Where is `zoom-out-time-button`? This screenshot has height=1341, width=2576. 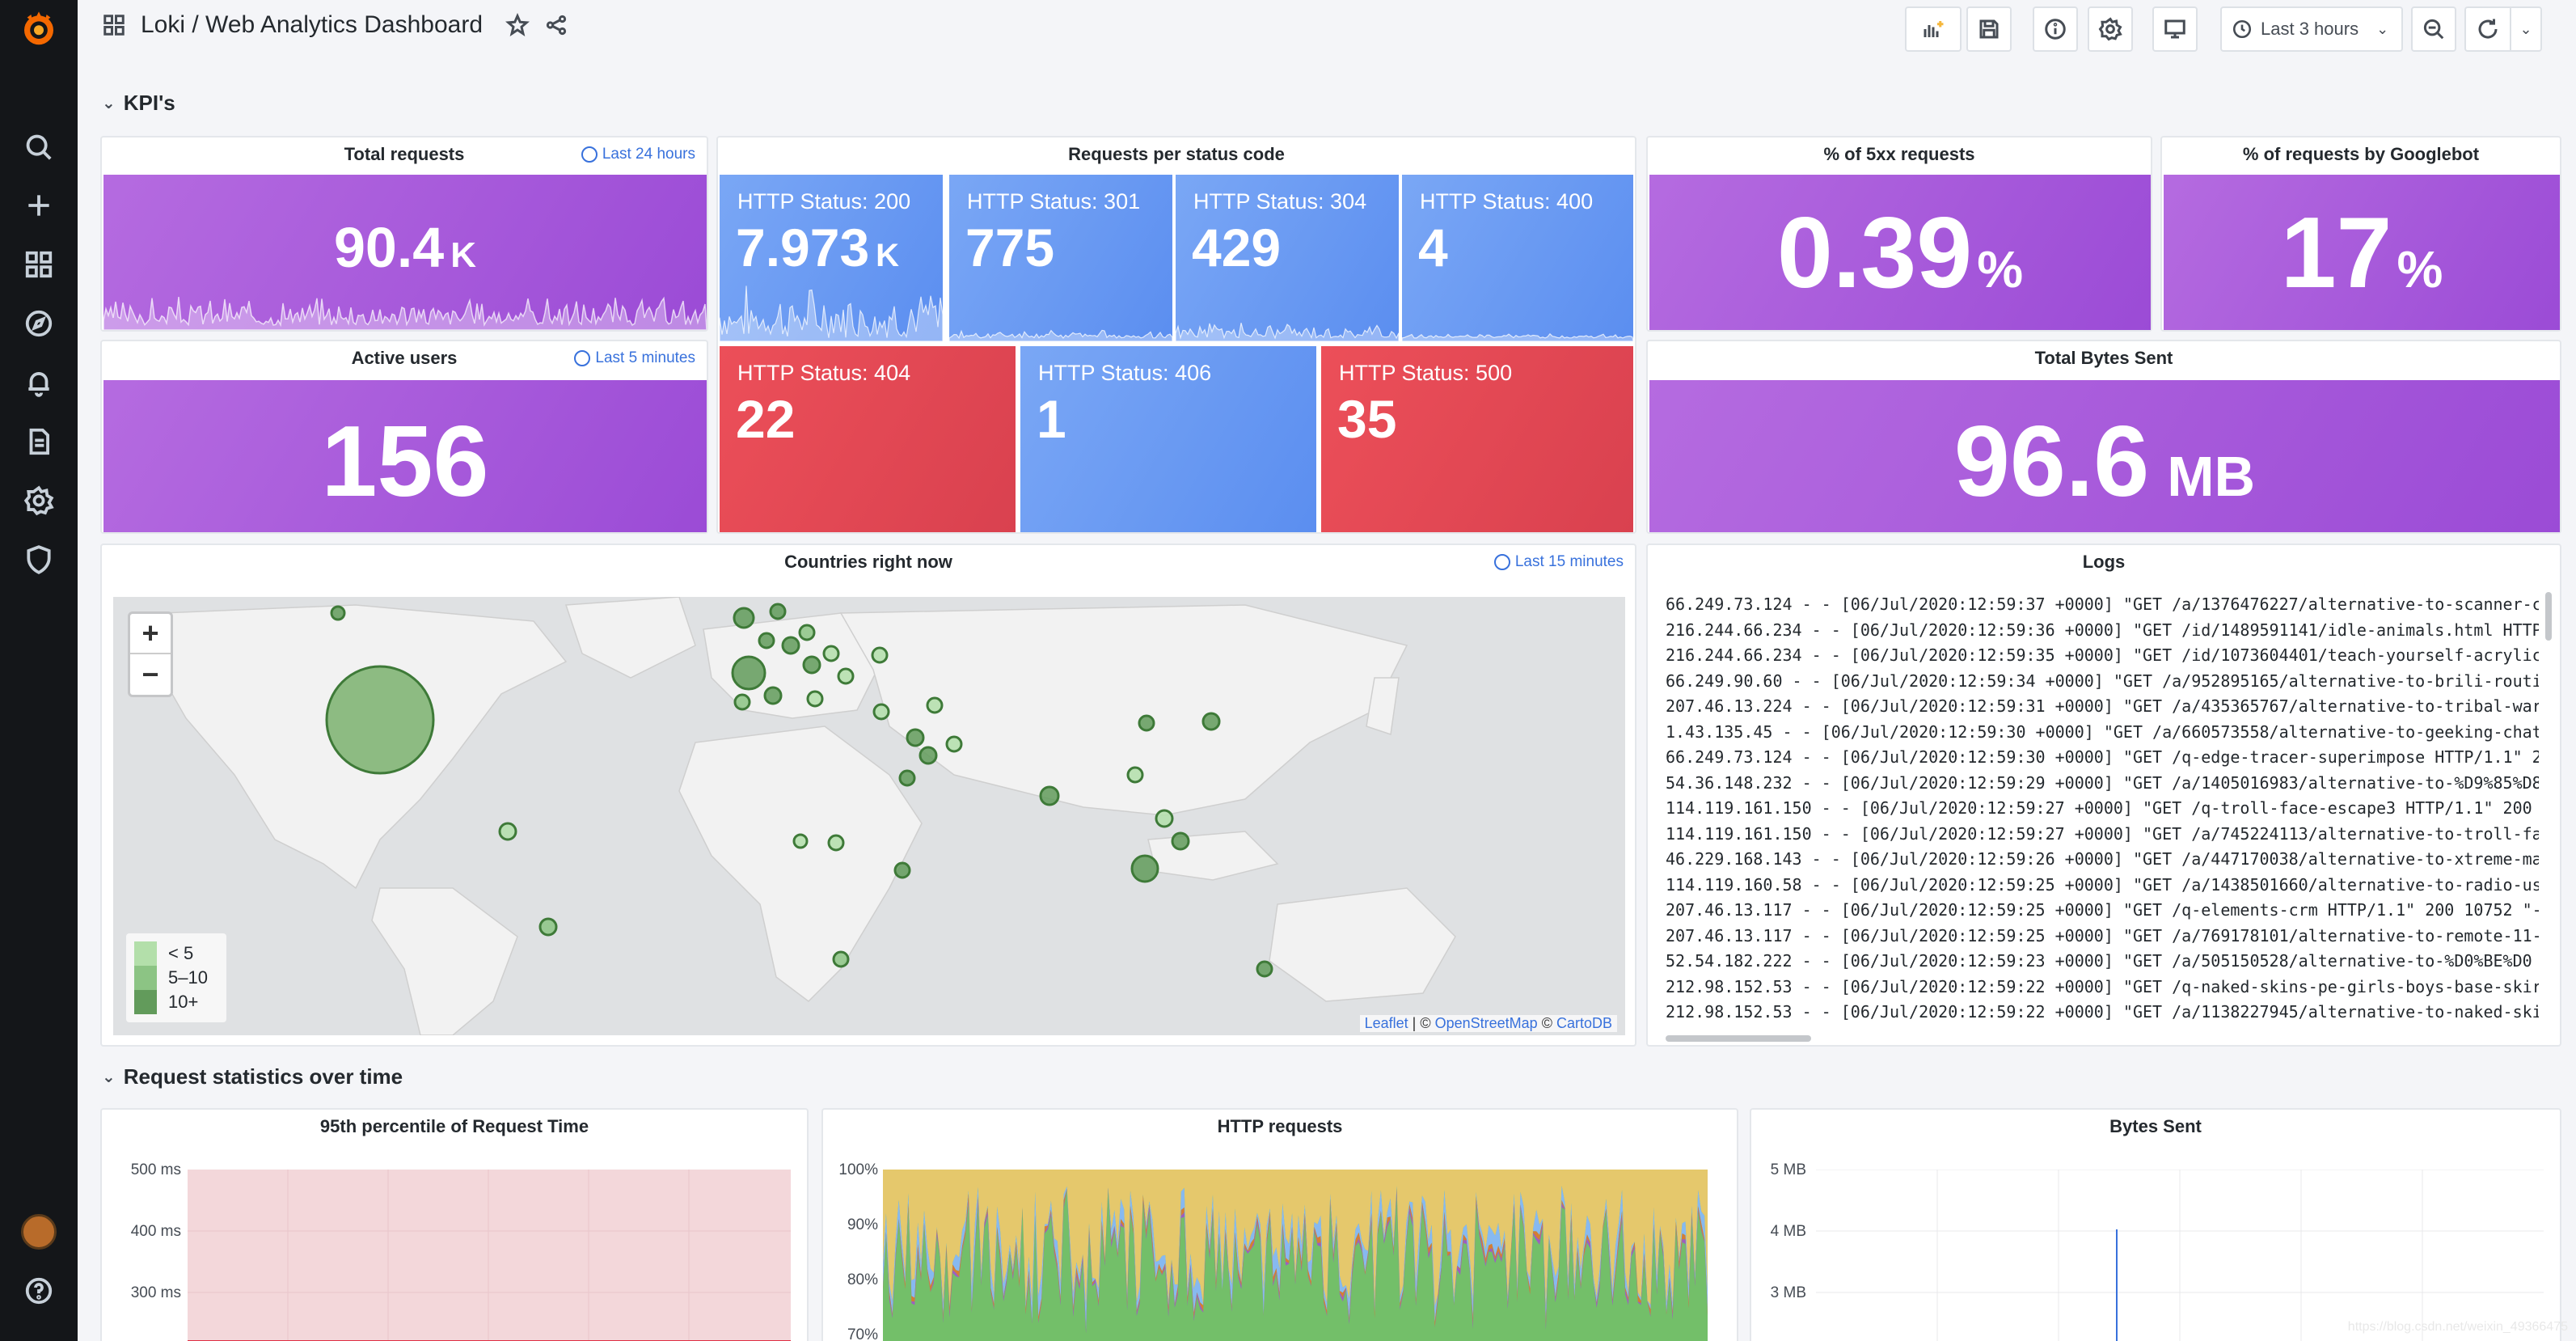
zoom-out-time-button is located at coordinates (2433, 29).